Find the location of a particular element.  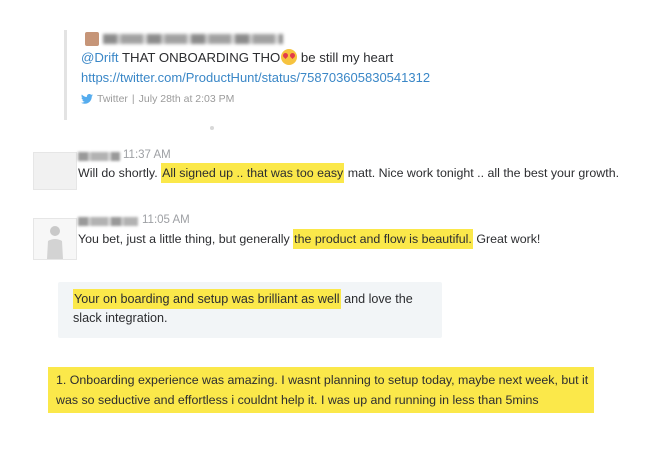

tweet-text-main: THAT ONBOARDING THO is located at coordinates (199, 57).